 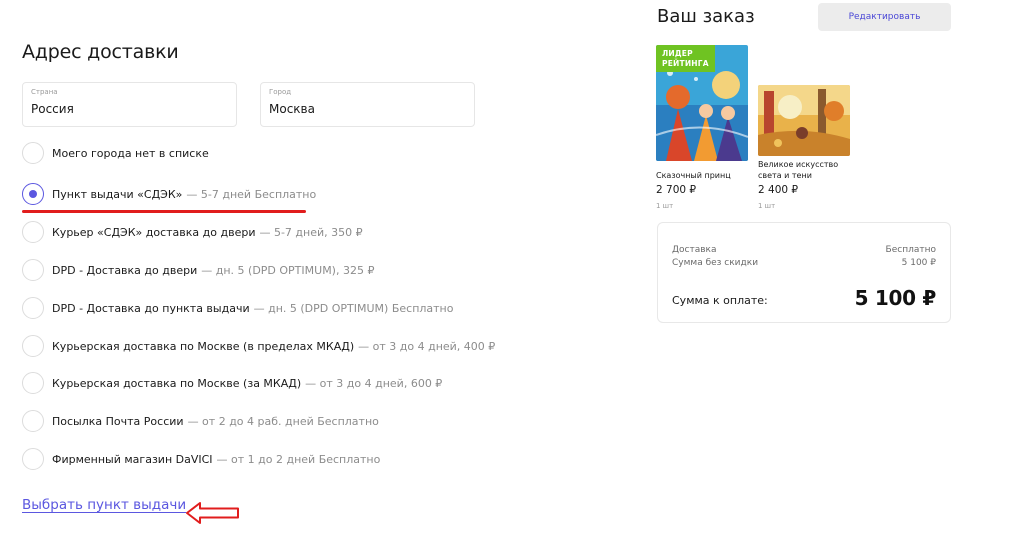 I want to click on select-pickup-point-link: Выбрать пункт выдачи, so click(x=104, y=505).